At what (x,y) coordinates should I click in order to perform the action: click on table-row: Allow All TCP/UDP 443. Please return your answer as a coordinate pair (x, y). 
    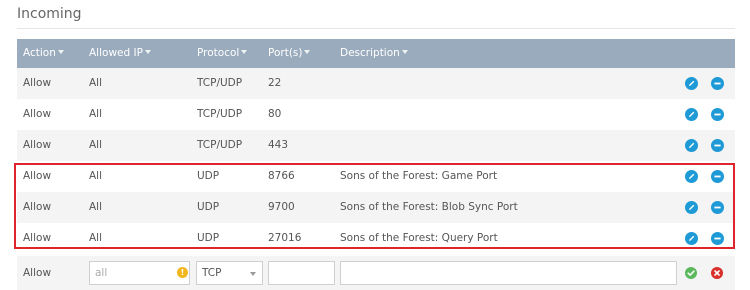
    Looking at the image, I should click on (376, 145).